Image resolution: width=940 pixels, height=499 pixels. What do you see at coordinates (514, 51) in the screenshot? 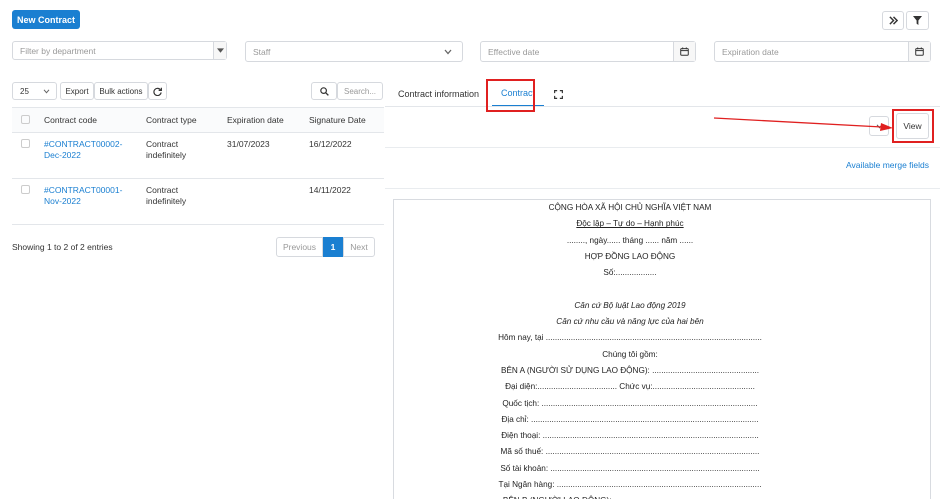
I see `effective-date-placeholder: Effective date` at bounding box center [514, 51].